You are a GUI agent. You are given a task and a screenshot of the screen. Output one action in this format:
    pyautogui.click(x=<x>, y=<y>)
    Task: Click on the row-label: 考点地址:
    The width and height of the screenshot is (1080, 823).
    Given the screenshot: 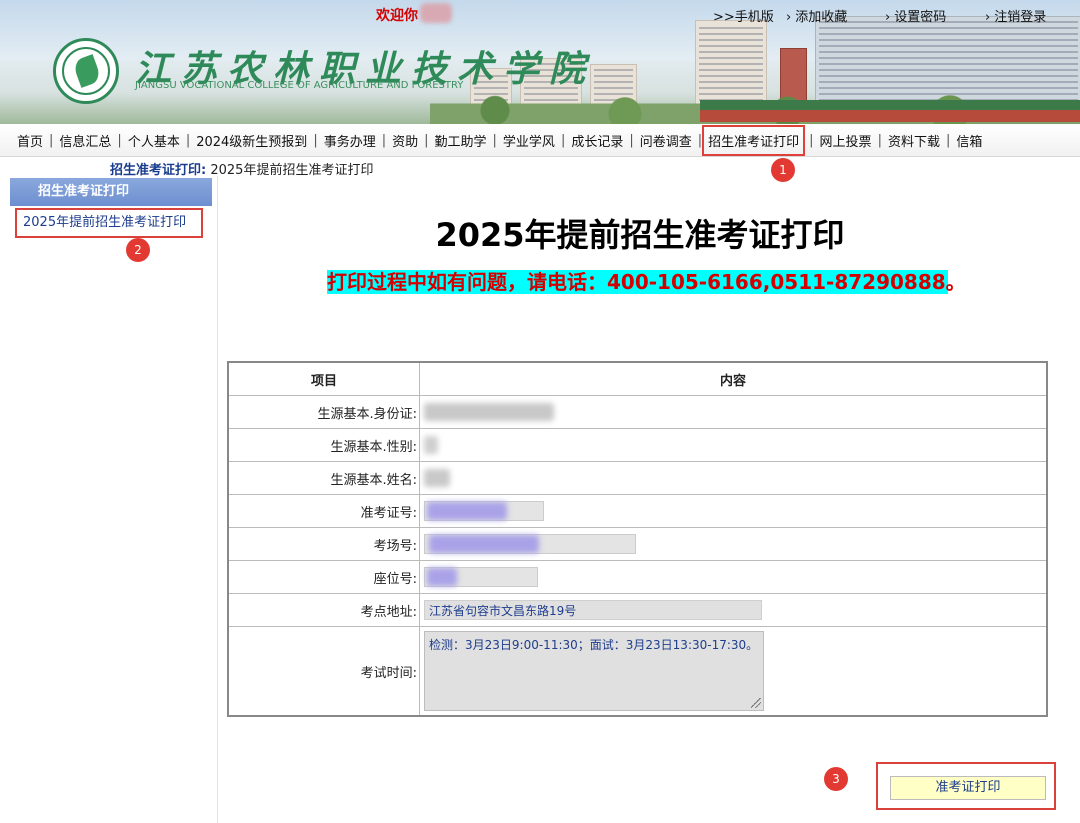 What is the action you would take?
    pyautogui.click(x=323, y=610)
    